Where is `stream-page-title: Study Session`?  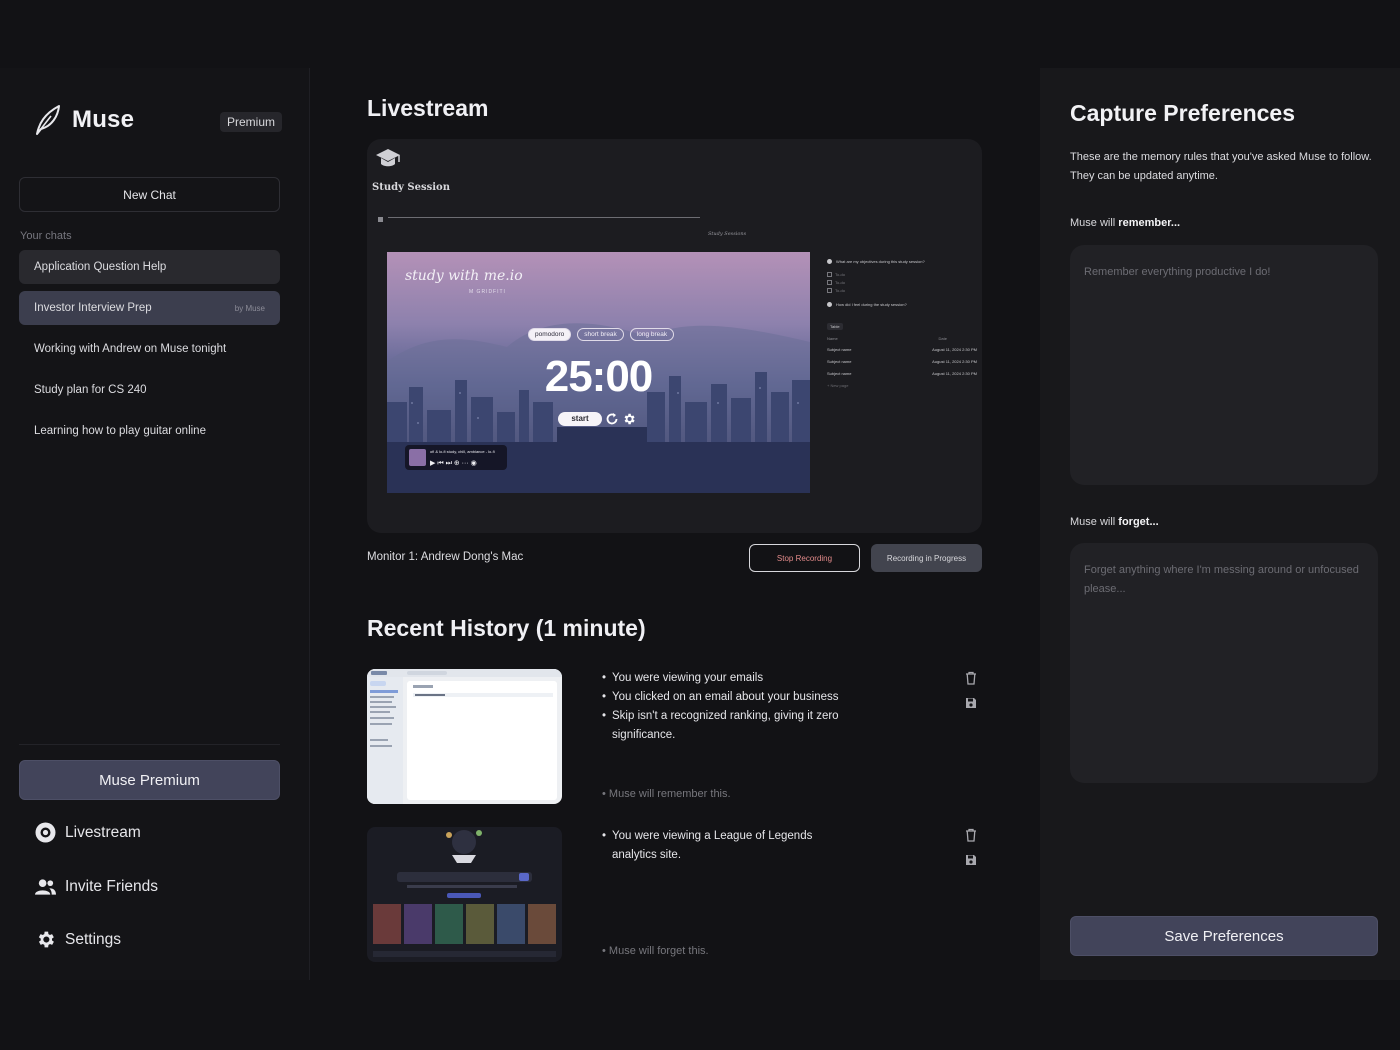
stream-page-title: Study Session is located at coordinates (411, 187).